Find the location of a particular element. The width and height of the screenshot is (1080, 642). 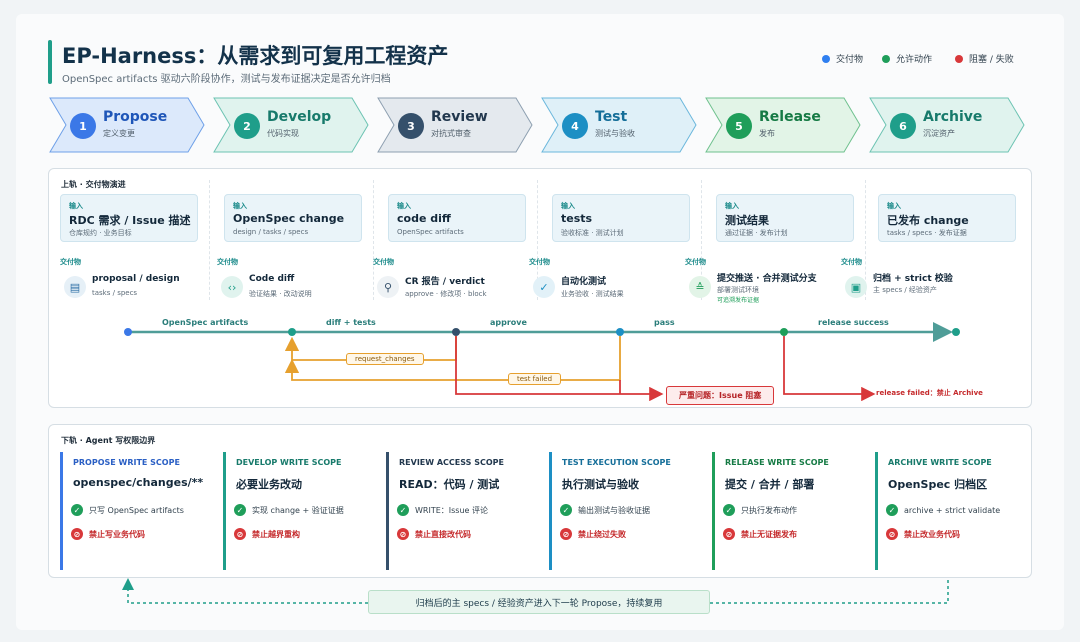

scope-forbidden-row: ⊘ 禁止越界重构 is located at coordinates (267, 534).